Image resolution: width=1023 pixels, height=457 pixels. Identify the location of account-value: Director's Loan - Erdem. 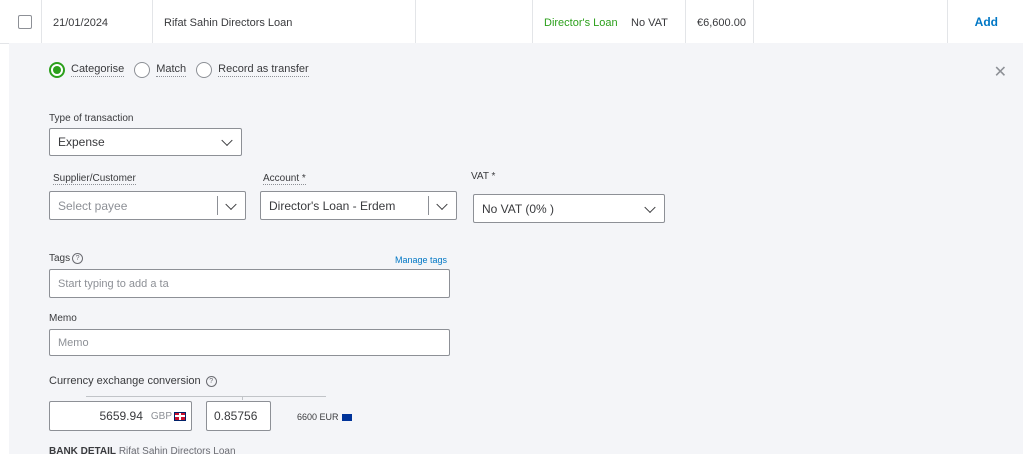
(332, 205).